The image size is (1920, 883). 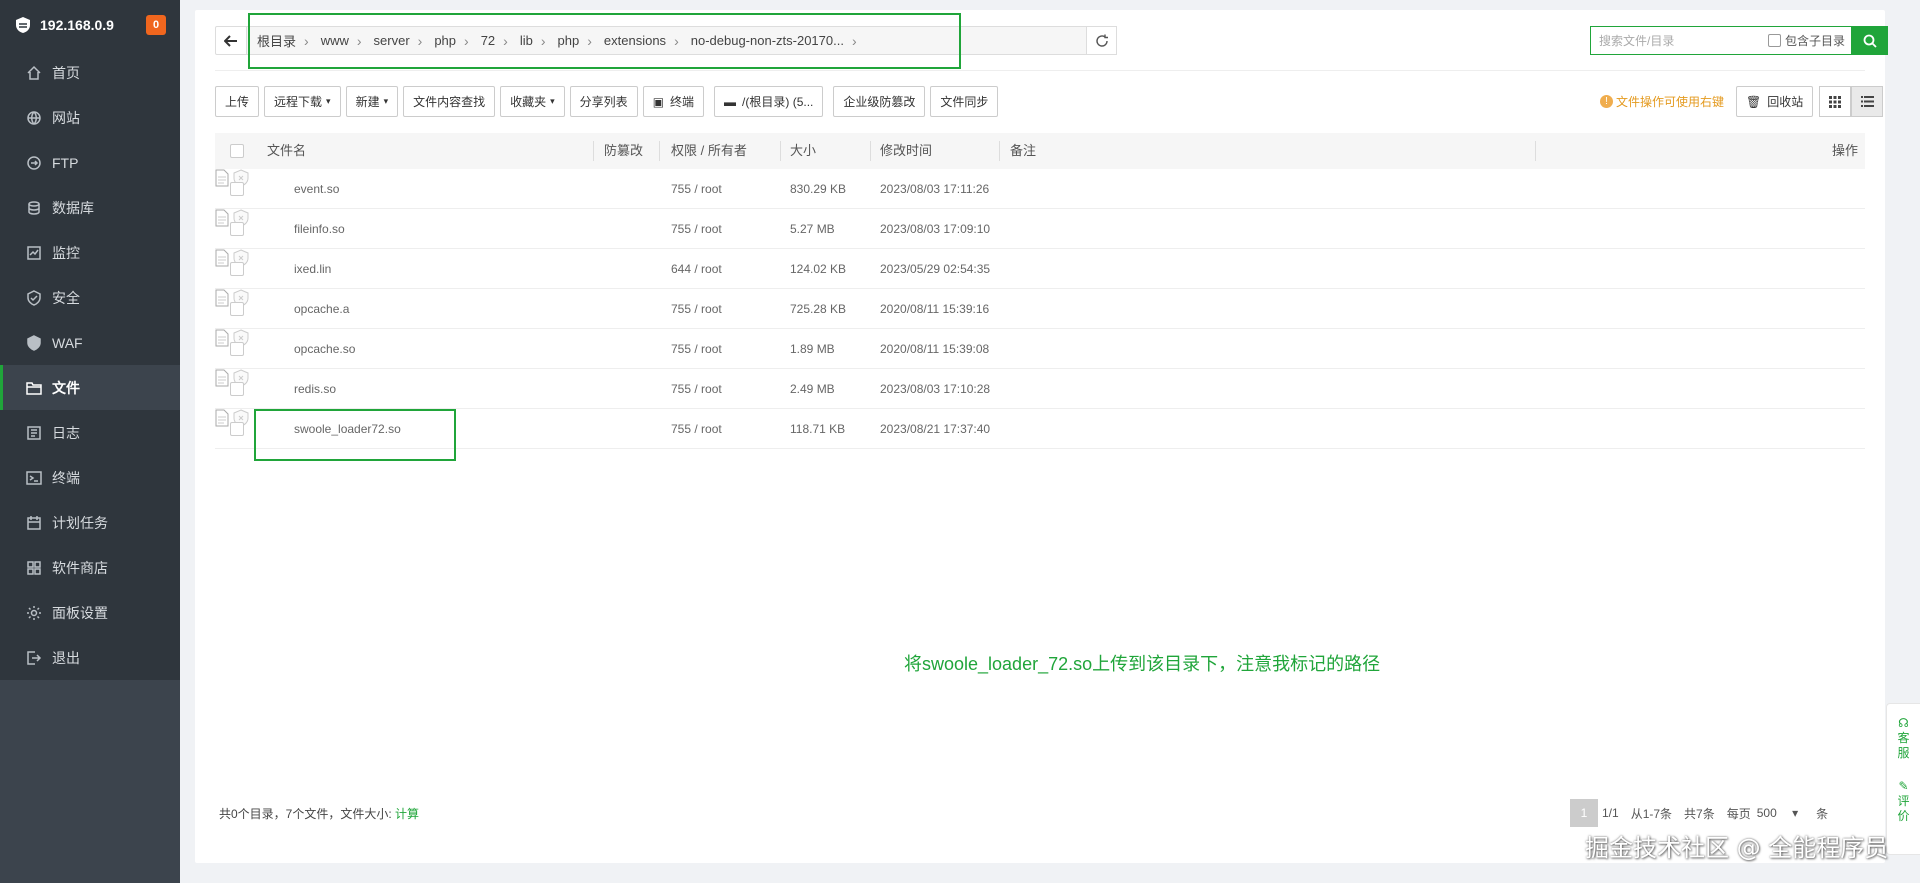 What do you see at coordinates (90, 117) in the screenshot?
I see `sidebar-item-website: 网站` at bounding box center [90, 117].